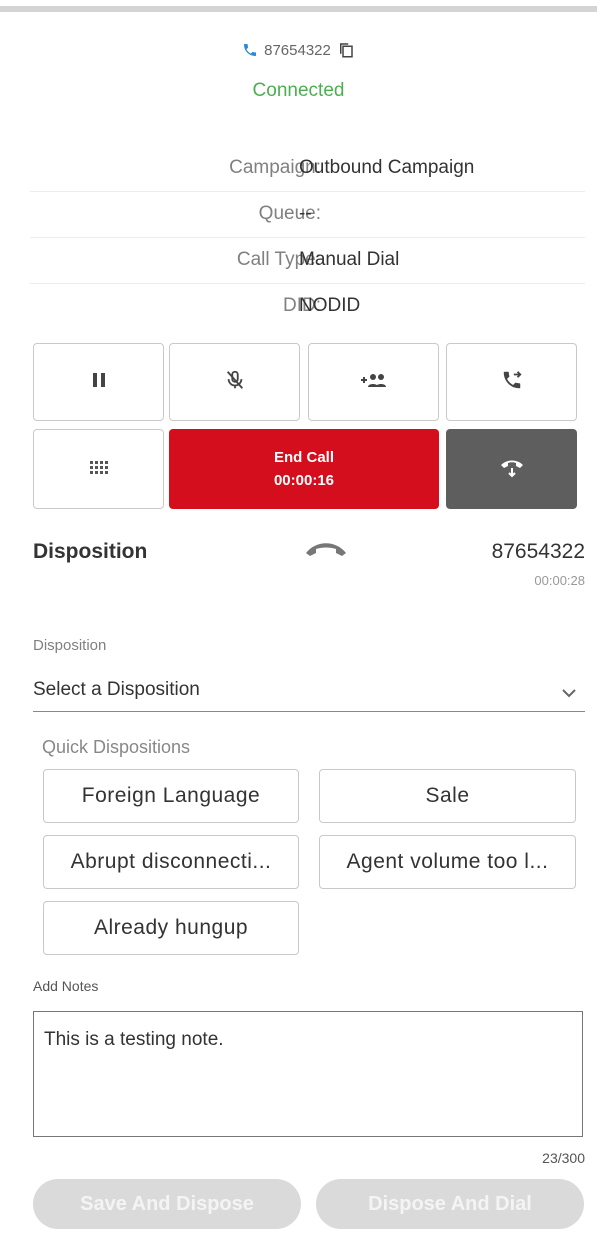 The image size is (597, 1250). I want to click on hold-button, so click(98, 382).